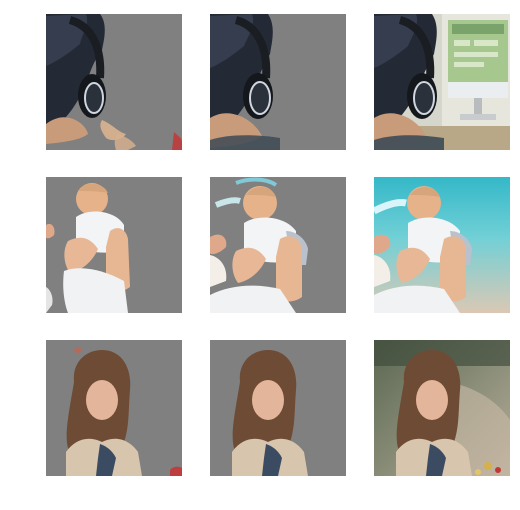  Describe the element at coordinates (442, 408) in the screenshot. I see `row3-col3-image-woman-original` at that location.